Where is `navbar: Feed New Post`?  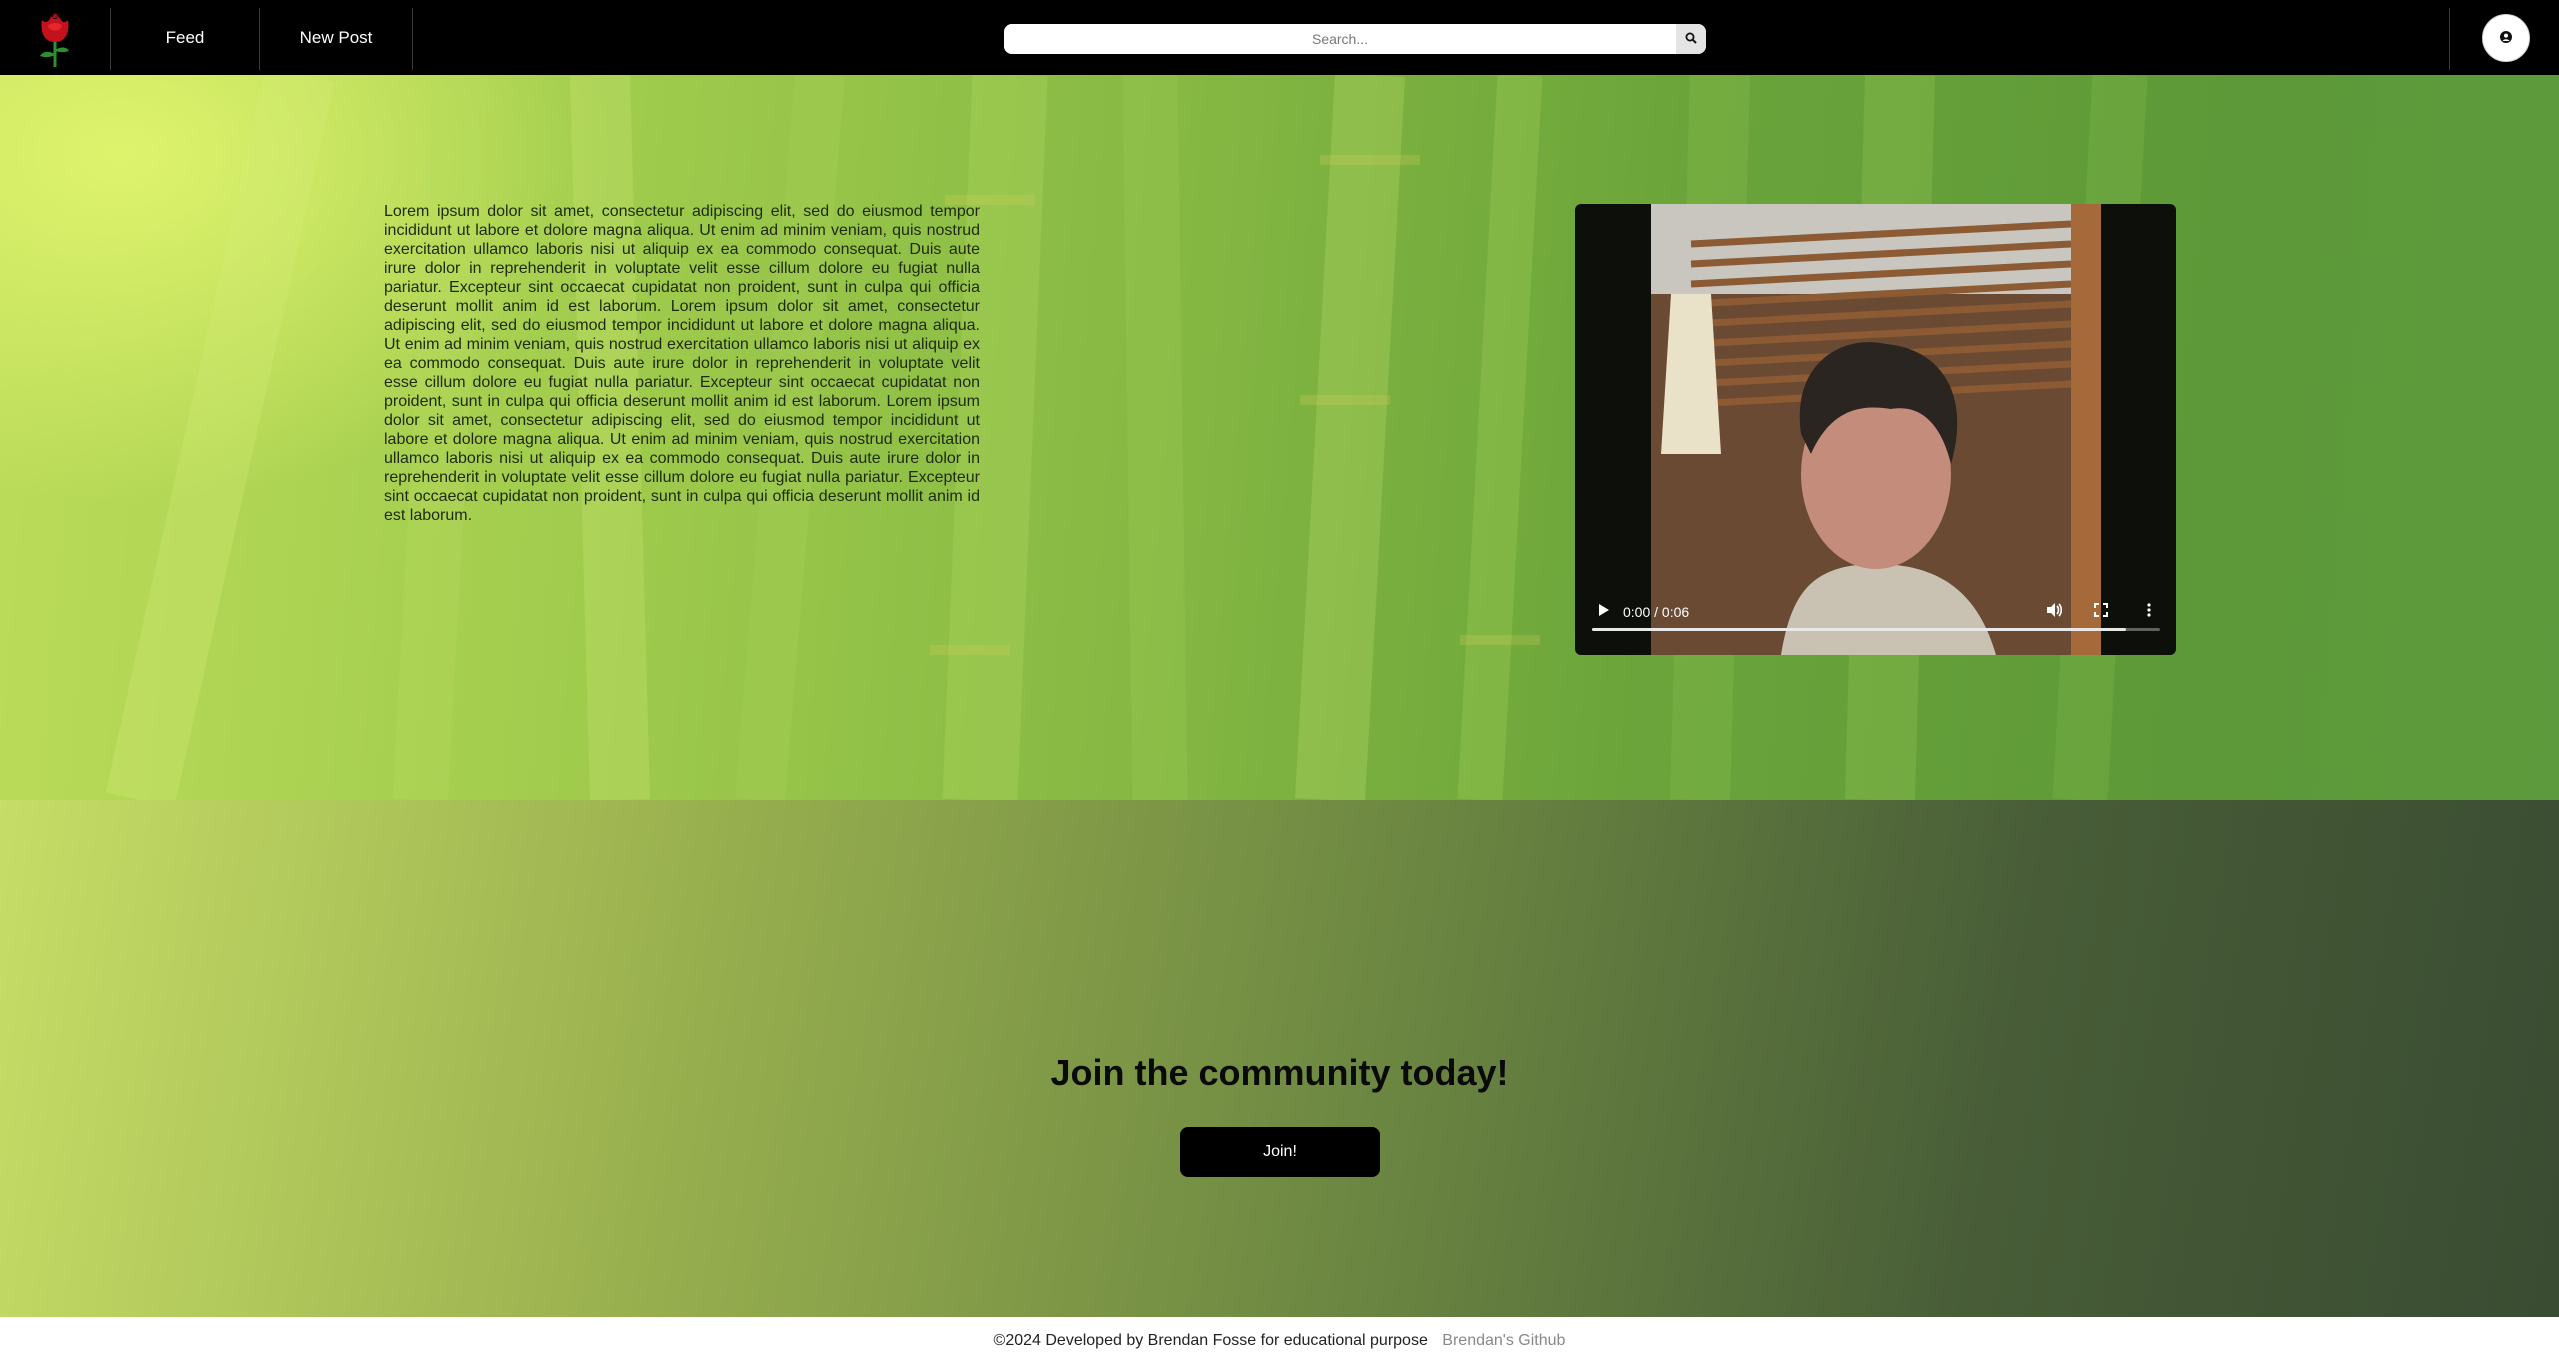 navbar: Feed New Post is located at coordinates (1279, 37).